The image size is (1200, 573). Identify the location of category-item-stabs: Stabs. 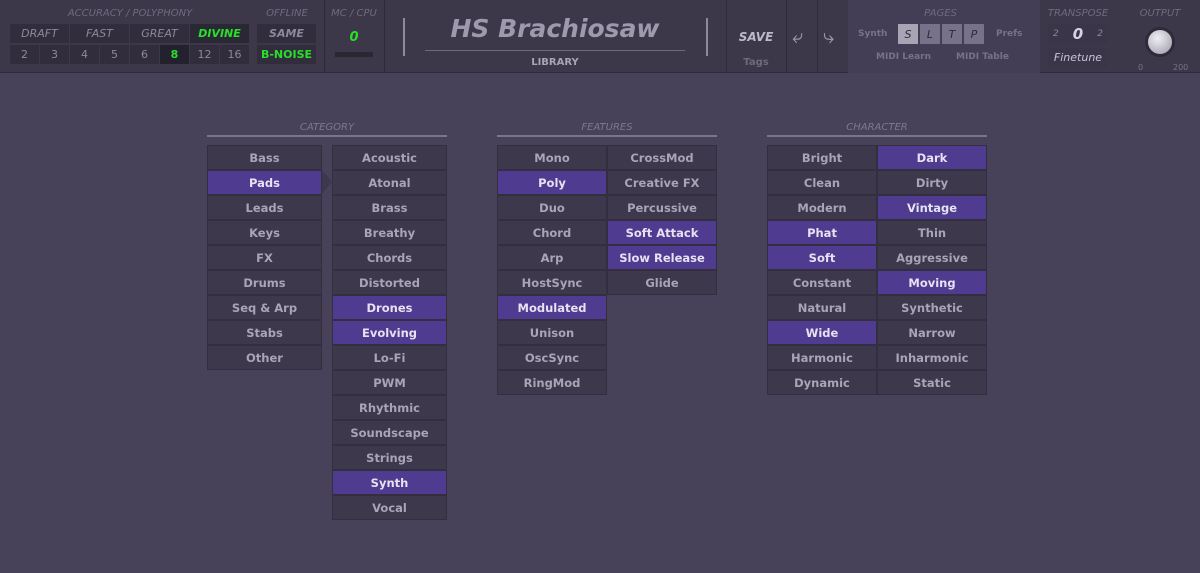
(264, 332).